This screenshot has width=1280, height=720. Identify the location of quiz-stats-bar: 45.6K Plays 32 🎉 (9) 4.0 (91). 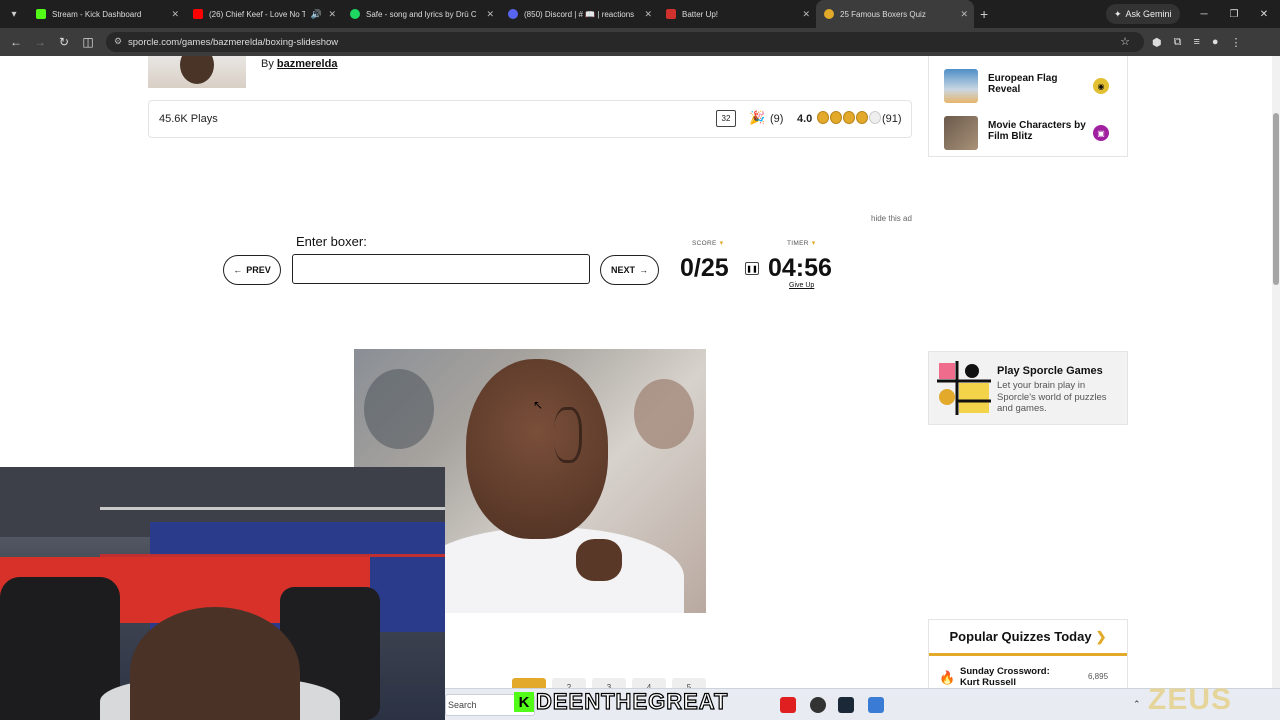
(530, 119).